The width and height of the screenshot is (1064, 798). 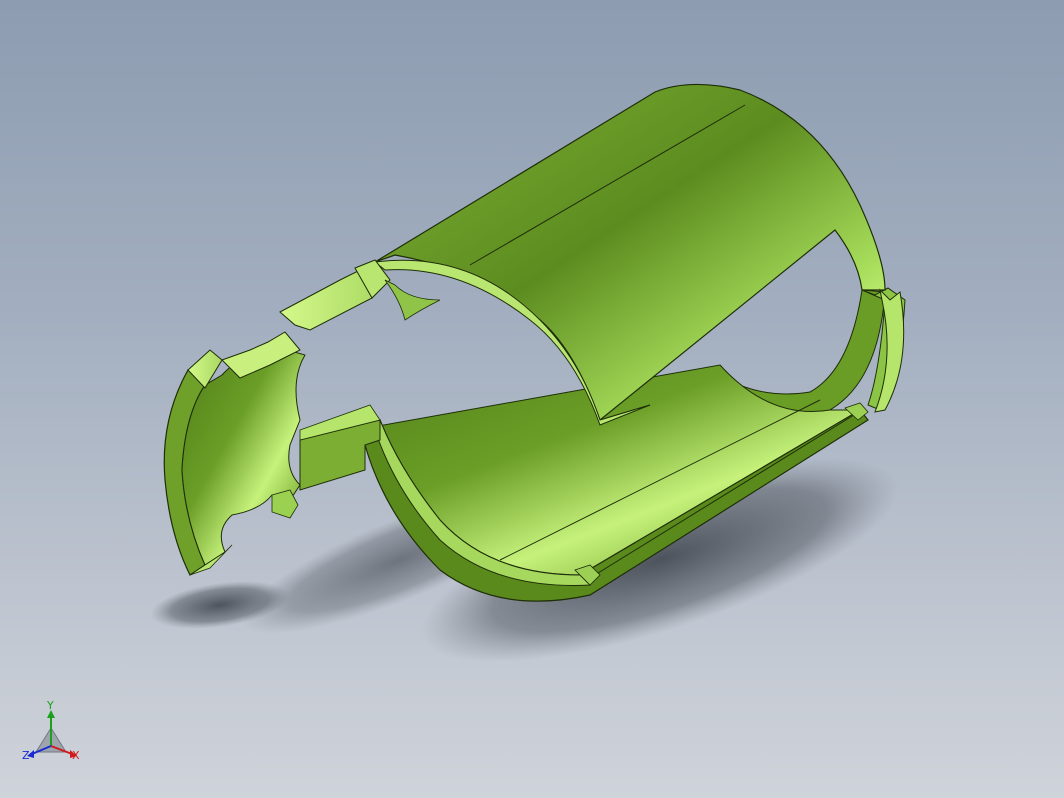 What do you see at coordinates (26, 755) in the screenshot?
I see `z-axis-label: Z` at bounding box center [26, 755].